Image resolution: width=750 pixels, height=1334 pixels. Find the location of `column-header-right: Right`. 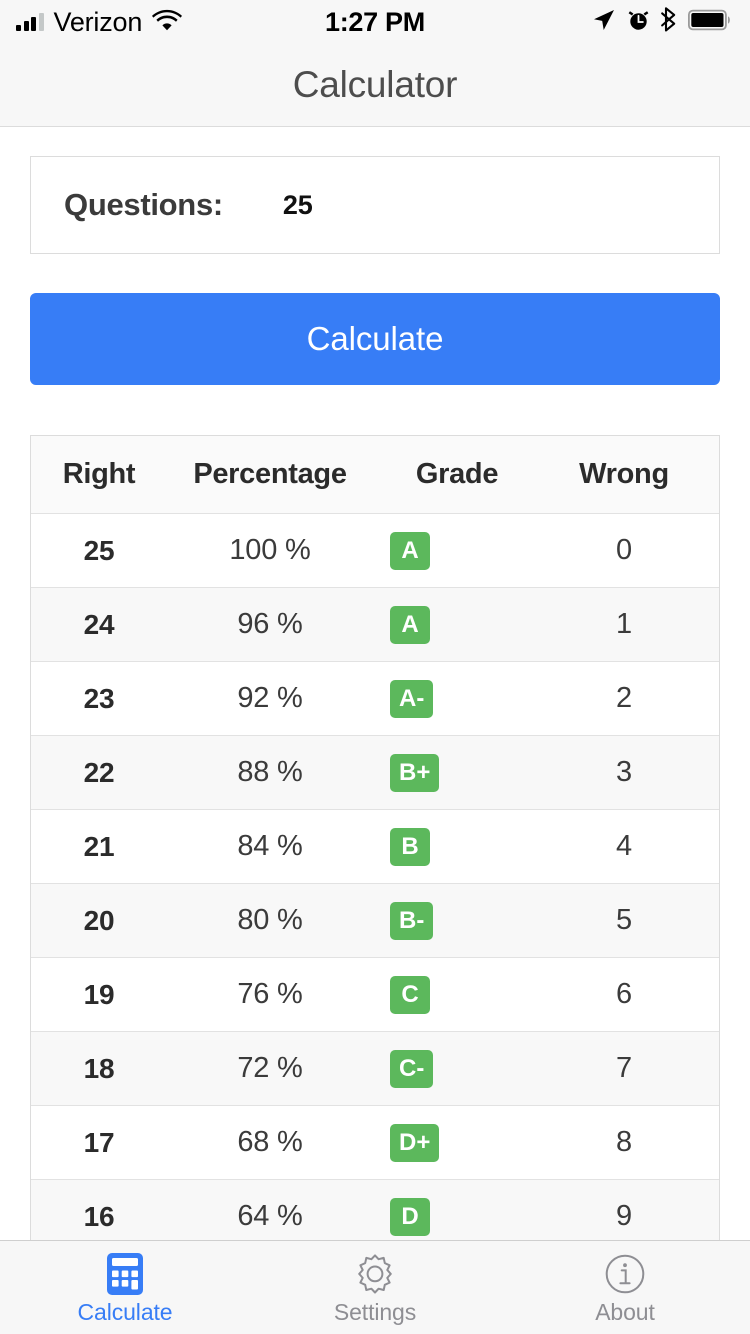

column-header-right: Right is located at coordinates (99, 474).